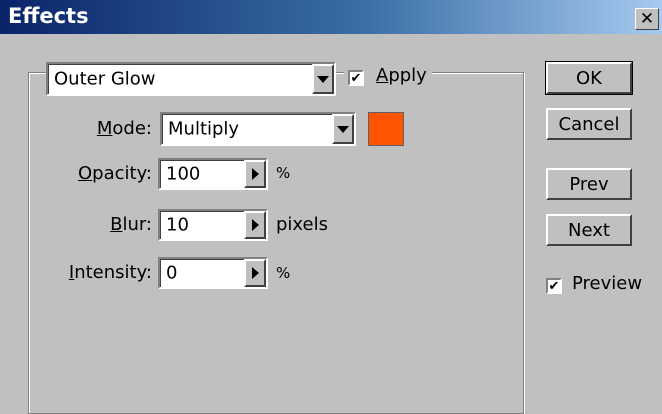 The image size is (662, 414). What do you see at coordinates (213, 225) in the screenshot?
I see `blur-input: 10` at bounding box center [213, 225].